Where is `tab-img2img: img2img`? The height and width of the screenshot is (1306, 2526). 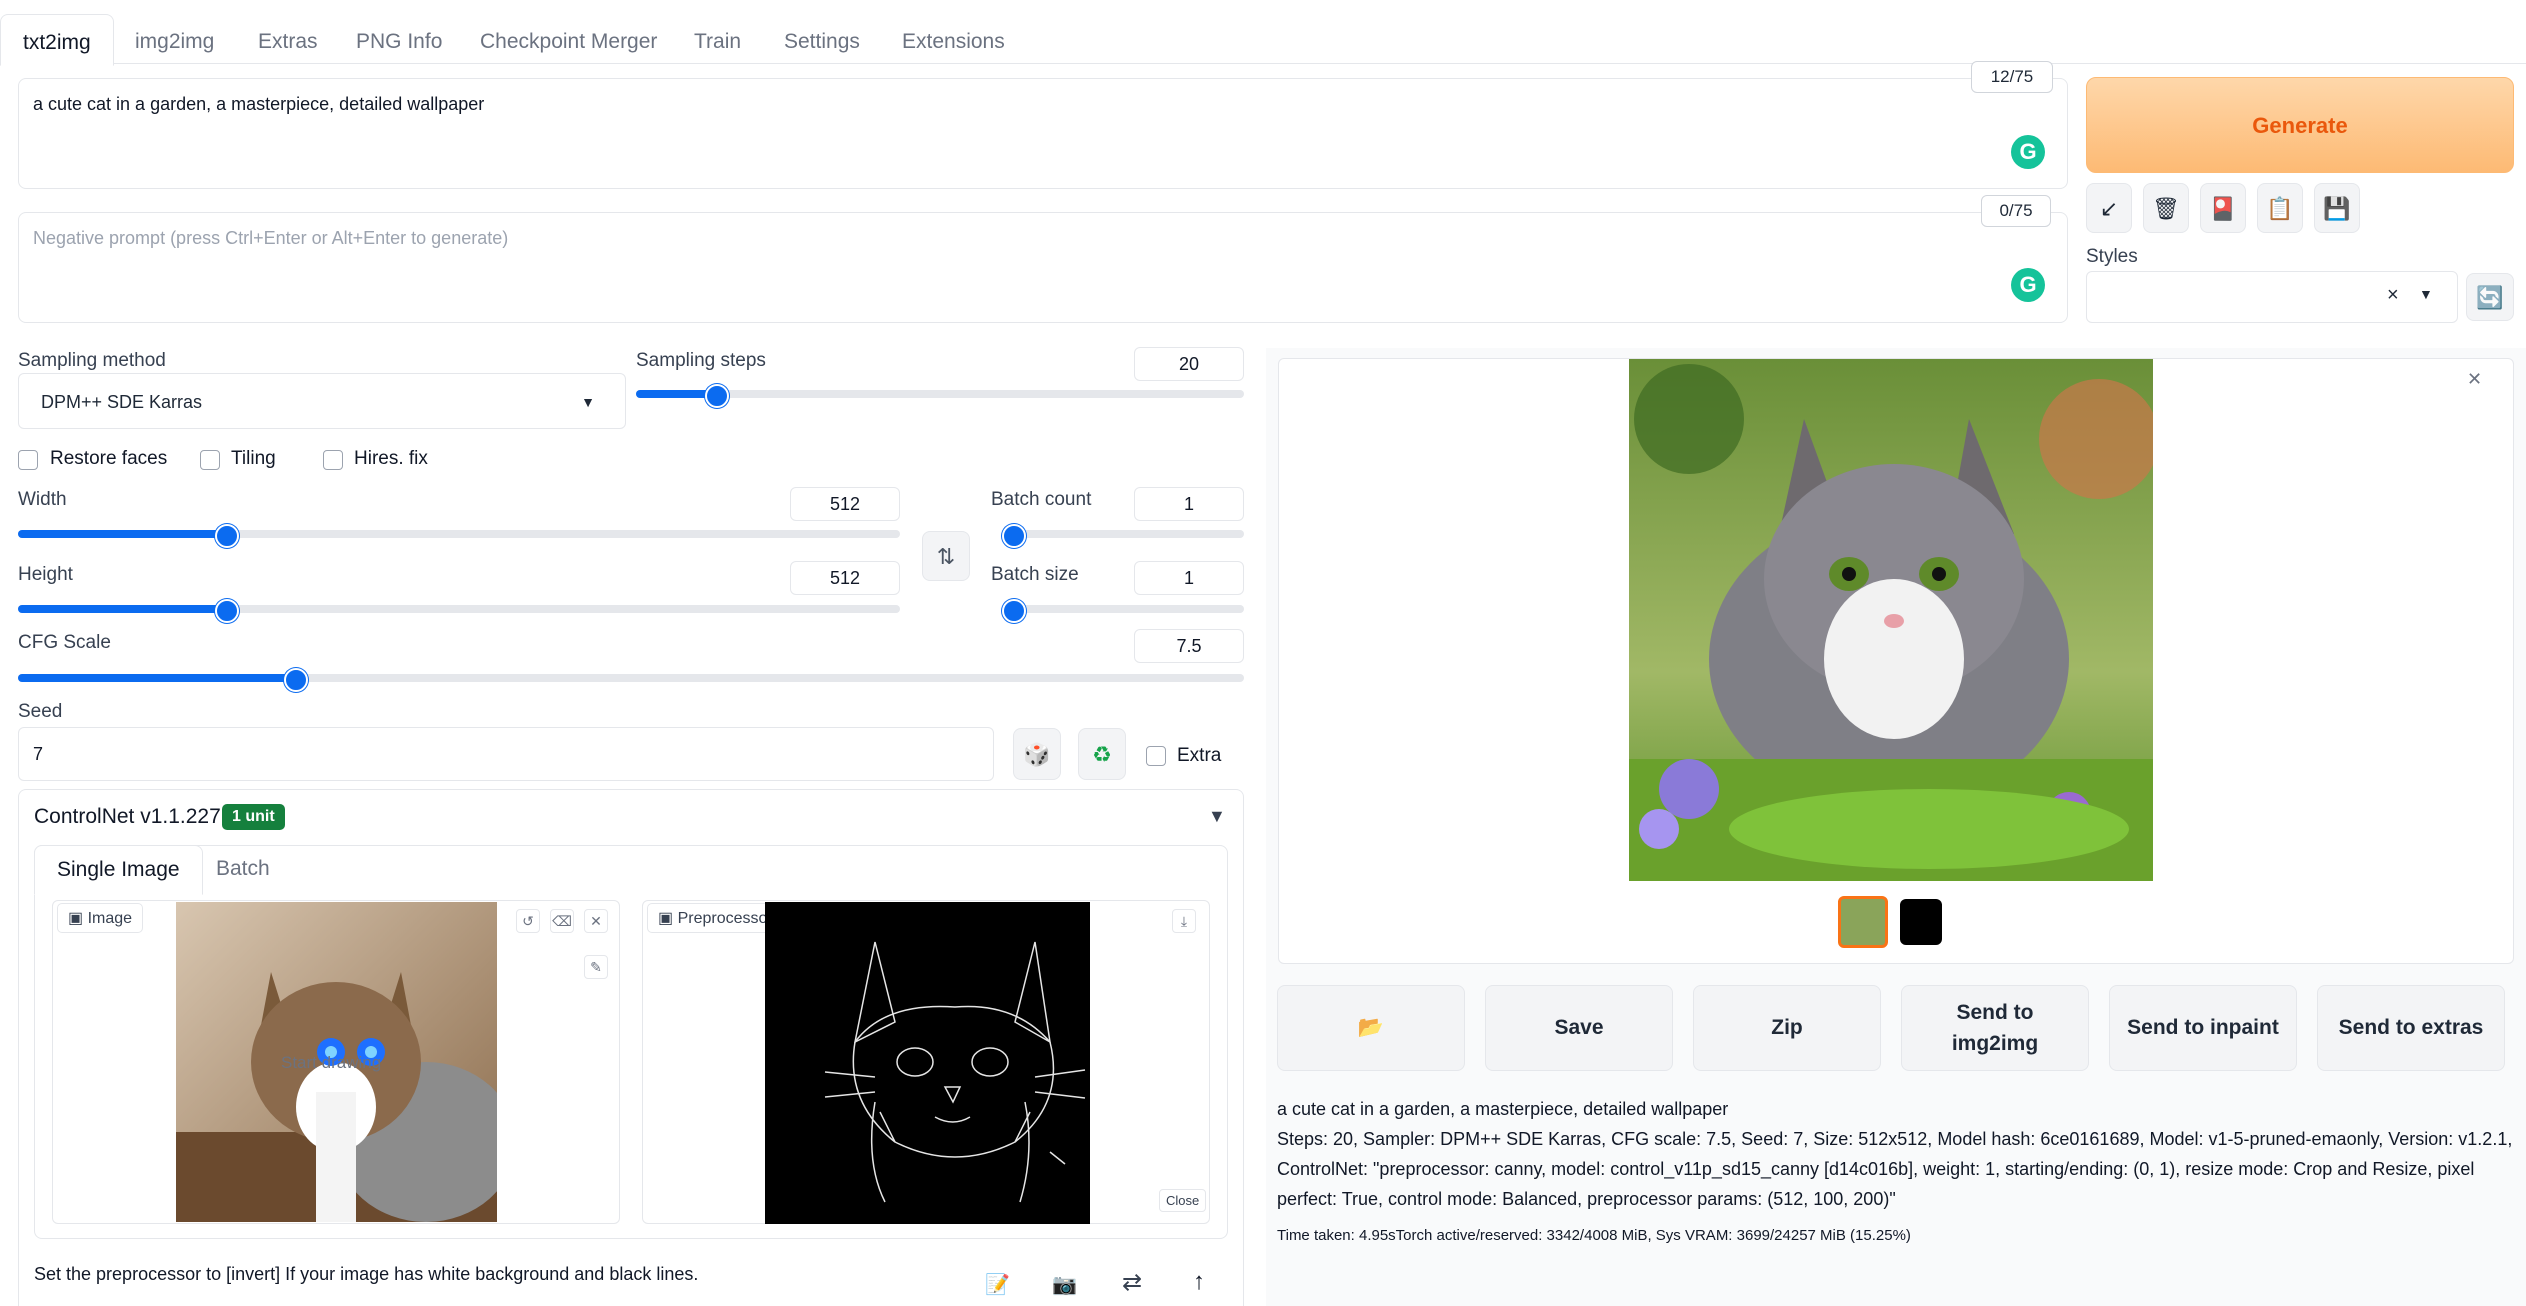 tab-img2img: img2img is located at coordinates (174, 39).